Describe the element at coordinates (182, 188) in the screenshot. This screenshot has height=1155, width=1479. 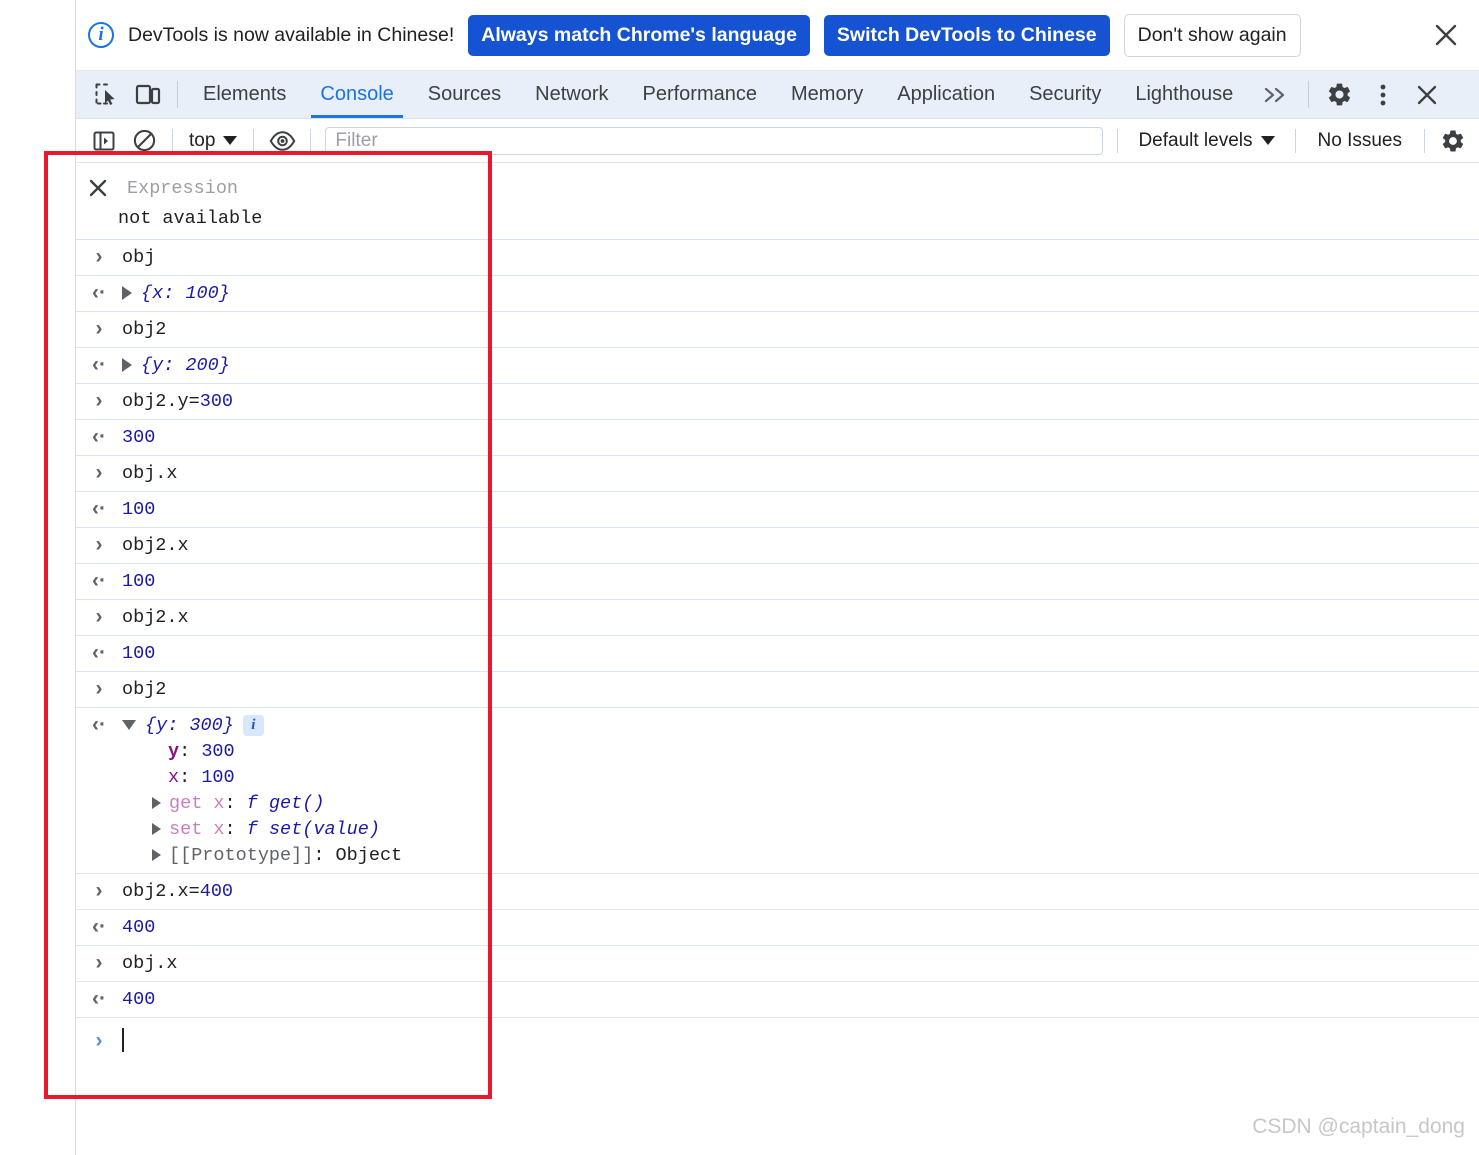
I see `live-expression-placeholder: Expression` at that location.